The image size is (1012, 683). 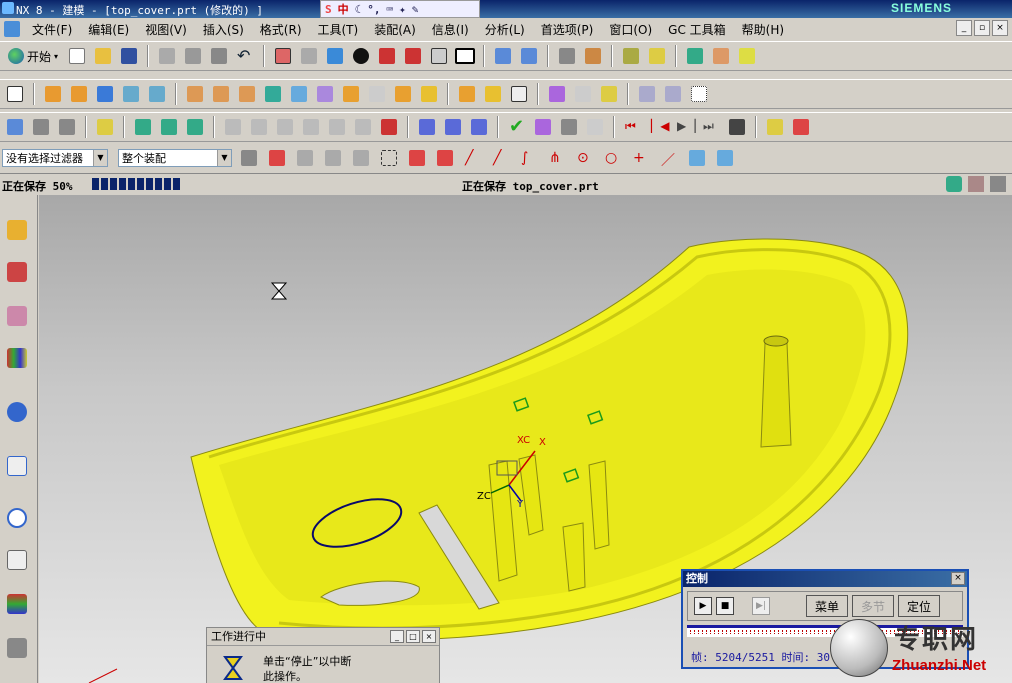 I want to click on menu-edit: 编辑(E), so click(x=108, y=29).